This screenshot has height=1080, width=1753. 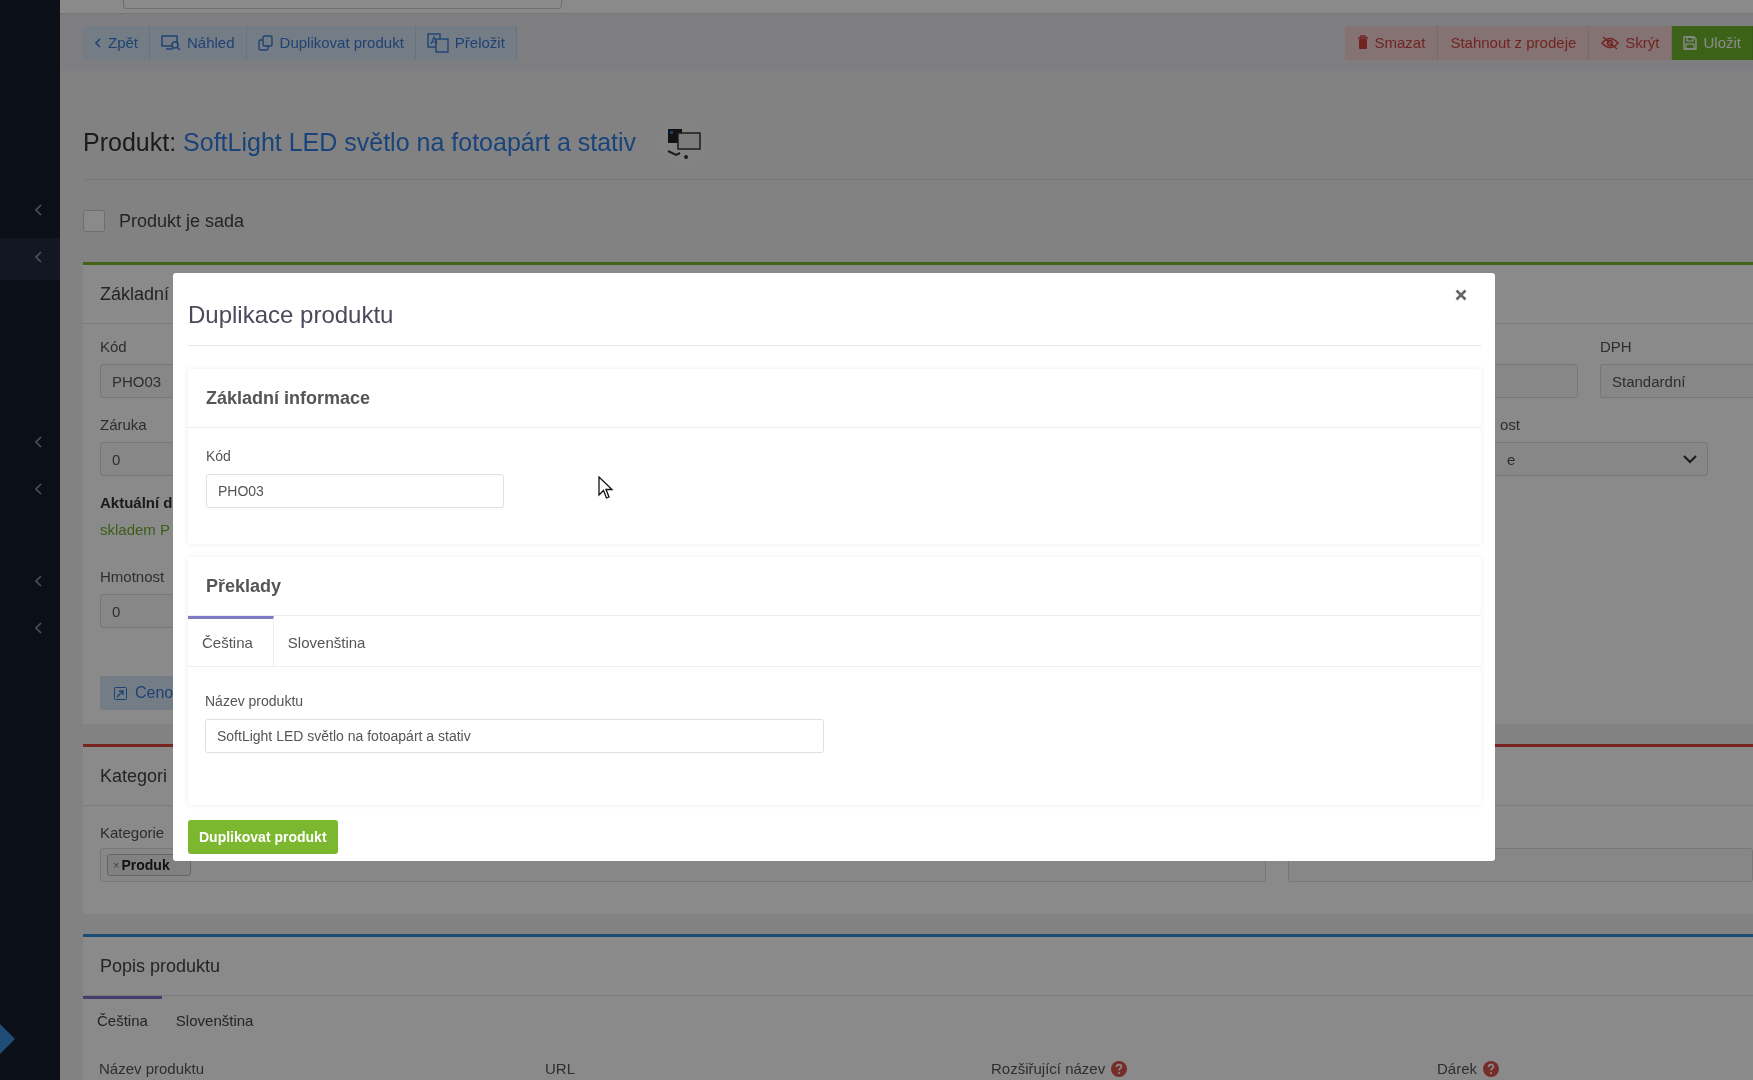 What do you see at coordinates (182, 221) in the screenshot?
I see `checkbox-label: Produkt je sada` at bounding box center [182, 221].